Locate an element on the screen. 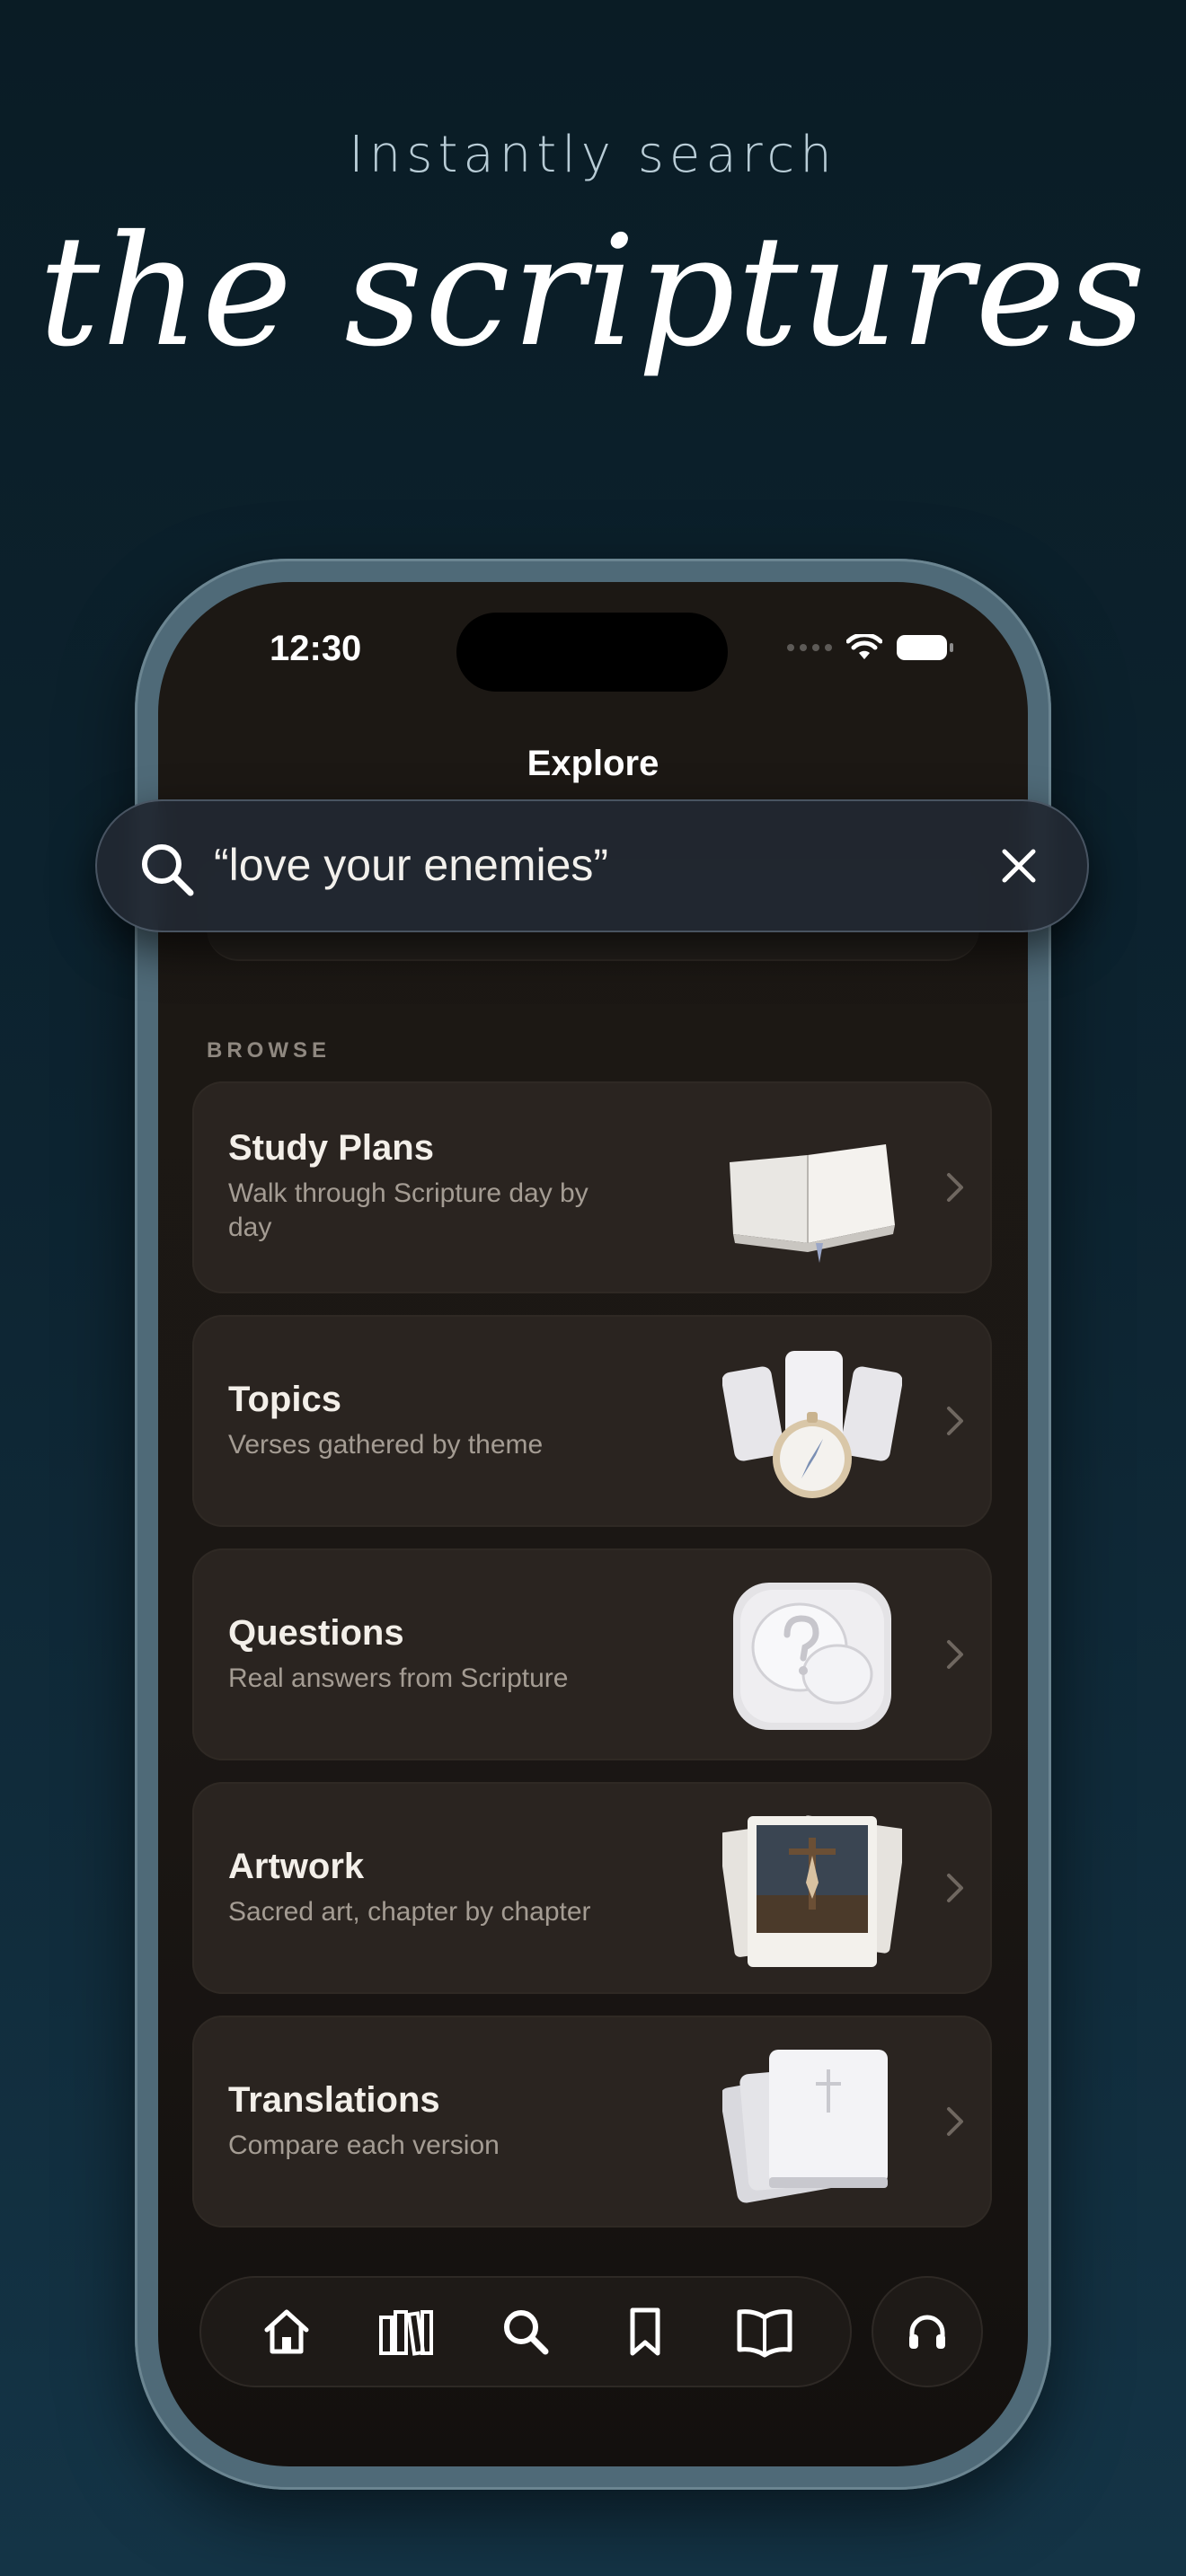 This screenshot has height=2576, width=1186. dynamic-island is located at coordinates (592, 652).